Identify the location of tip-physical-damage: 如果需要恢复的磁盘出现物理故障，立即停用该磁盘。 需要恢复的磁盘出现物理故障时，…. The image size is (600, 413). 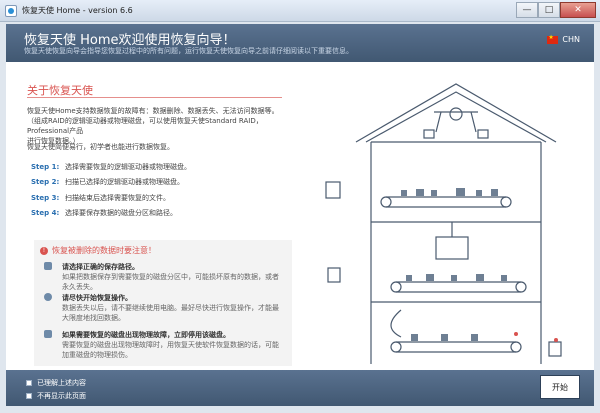
(164, 347).